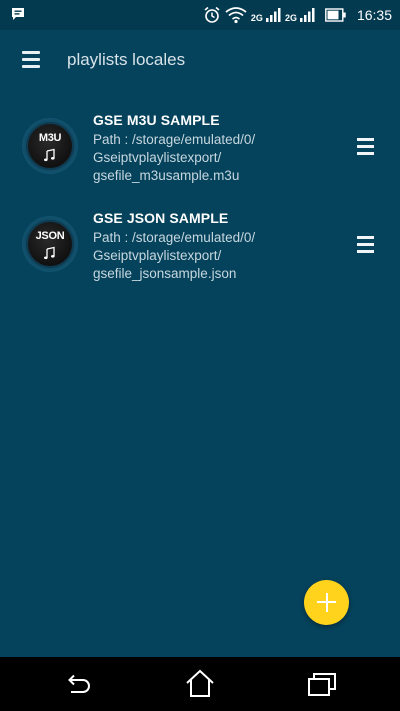 Image resolution: width=400 pixels, height=711 pixels. Describe the element at coordinates (50, 236) in the screenshot. I see `playlist-badge-label: JSON` at that location.